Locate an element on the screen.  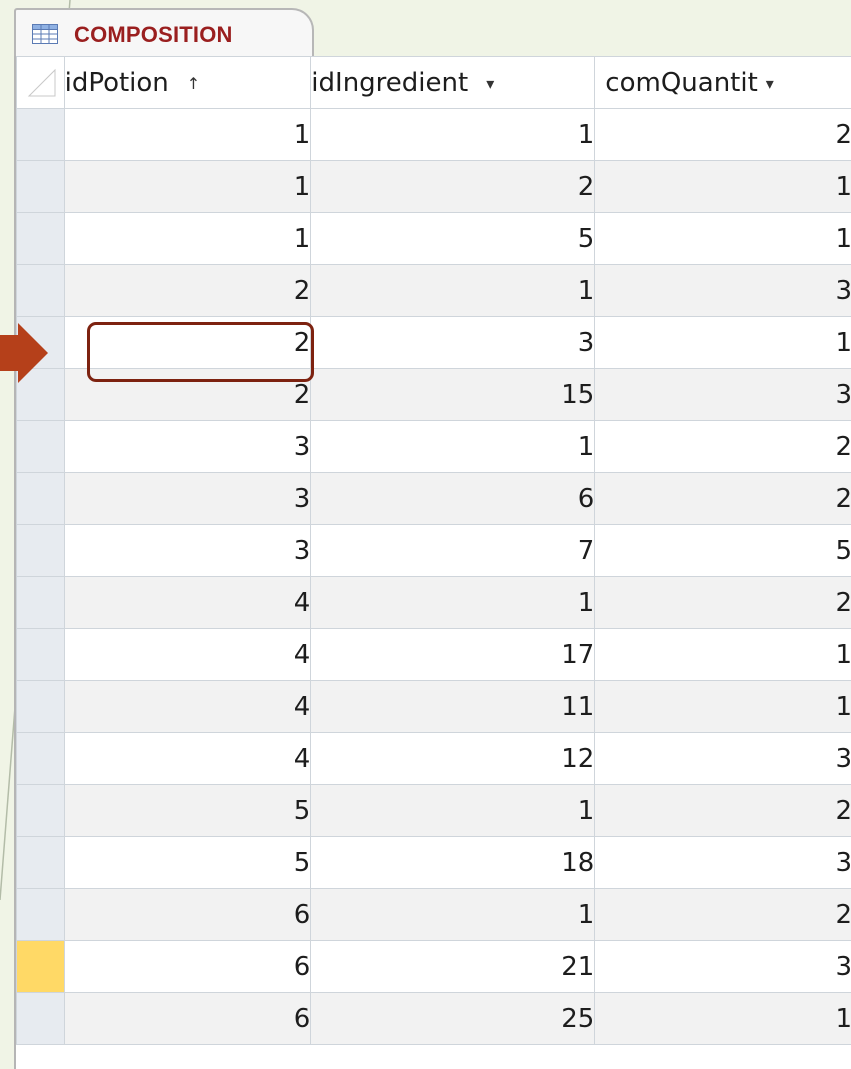
table-row: 612 is located at coordinates (433, 914).